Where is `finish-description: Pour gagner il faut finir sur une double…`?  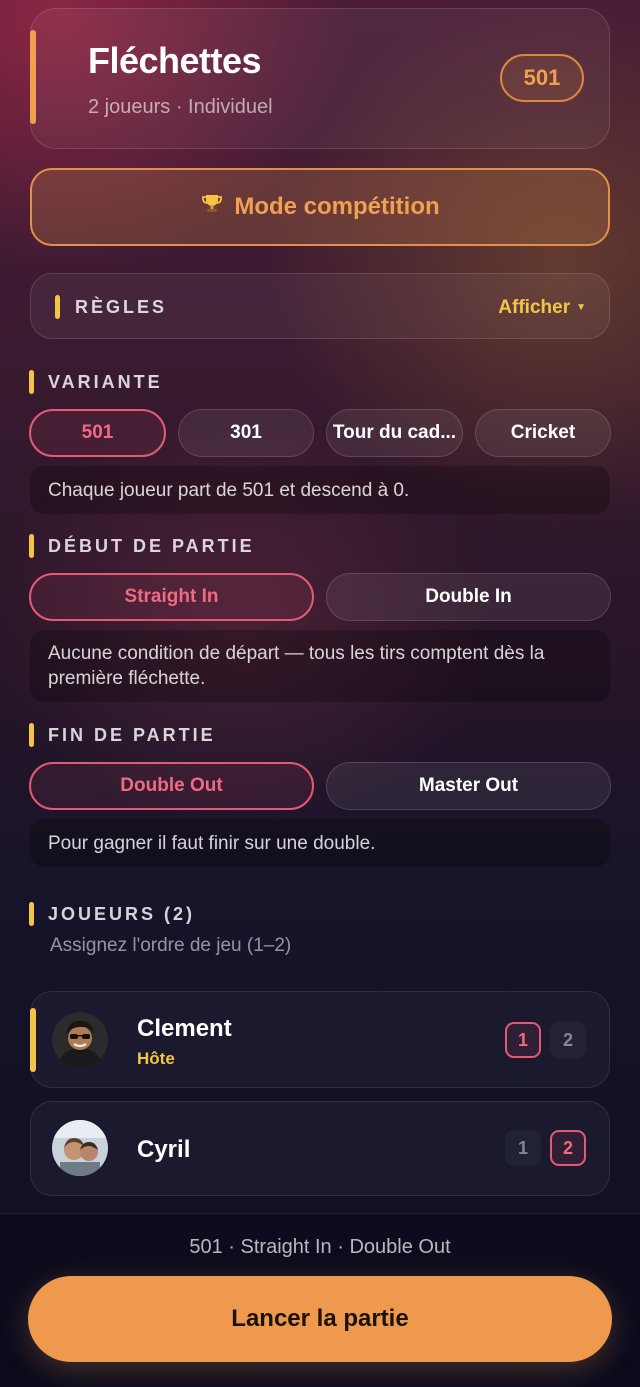
finish-description: Pour gagner il faut finir sur une double… is located at coordinates (320, 843).